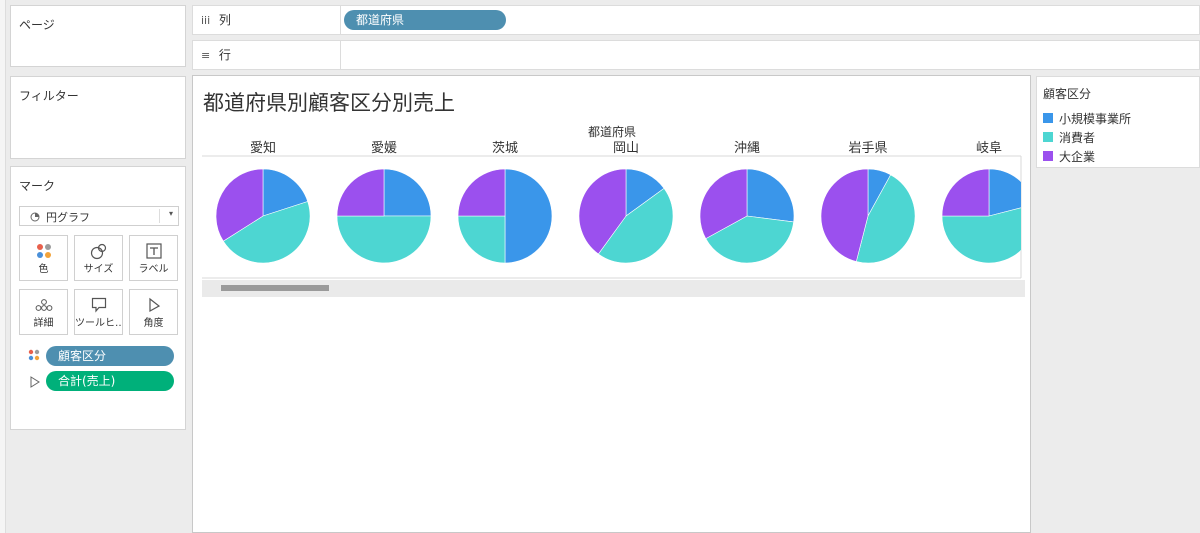  I want to click on prefecture-column-pill-label: 都道府県, so click(380, 20).